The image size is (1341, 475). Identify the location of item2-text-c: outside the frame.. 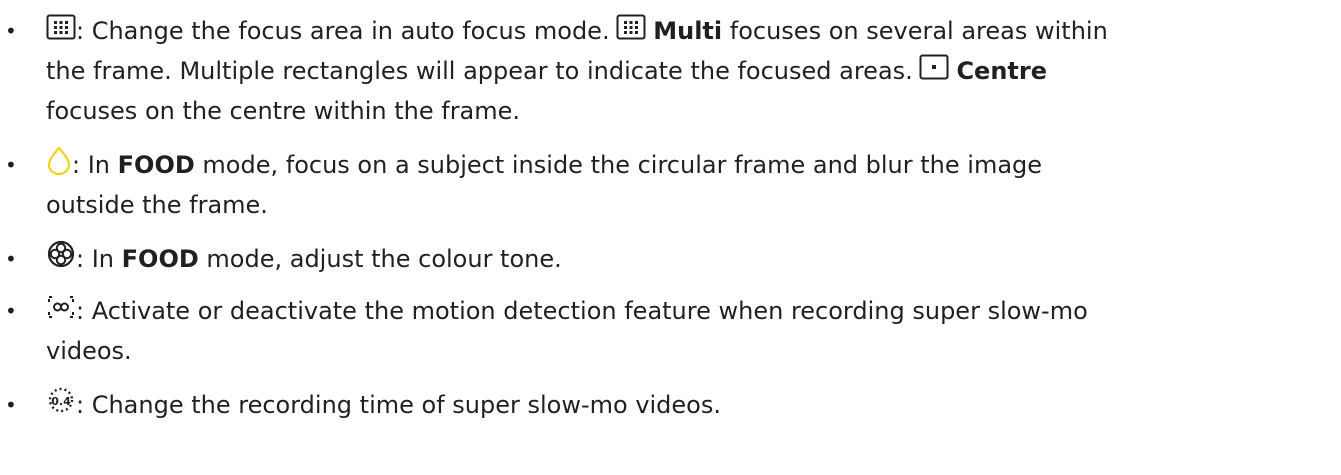
(157, 205).